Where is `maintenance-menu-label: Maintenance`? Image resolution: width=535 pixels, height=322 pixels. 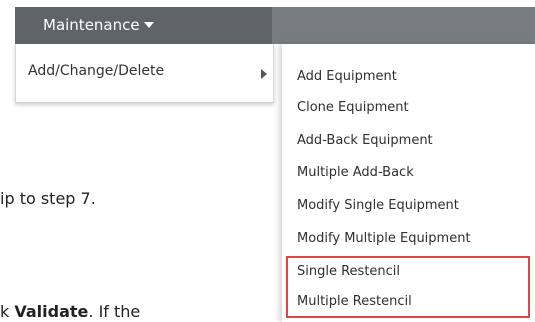 maintenance-menu-label: Maintenance is located at coordinates (91, 25).